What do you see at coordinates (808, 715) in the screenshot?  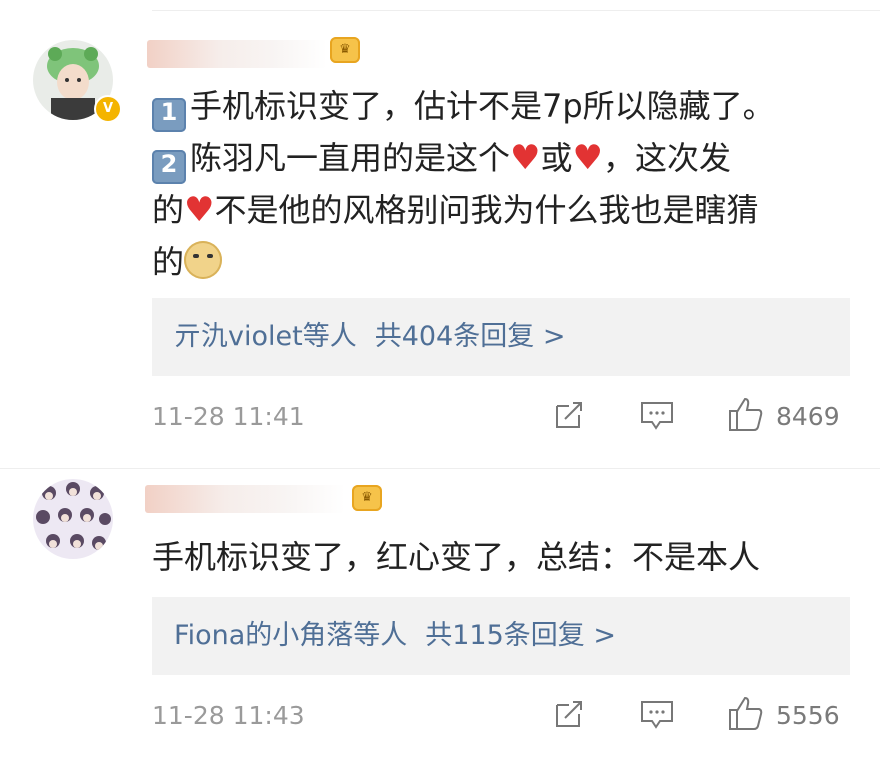 I see `like-count: 5556` at bounding box center [808, 715].